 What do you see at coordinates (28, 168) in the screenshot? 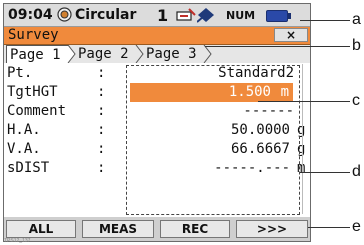
I see `field-label: sDIST` at bounding box center [28, 168].